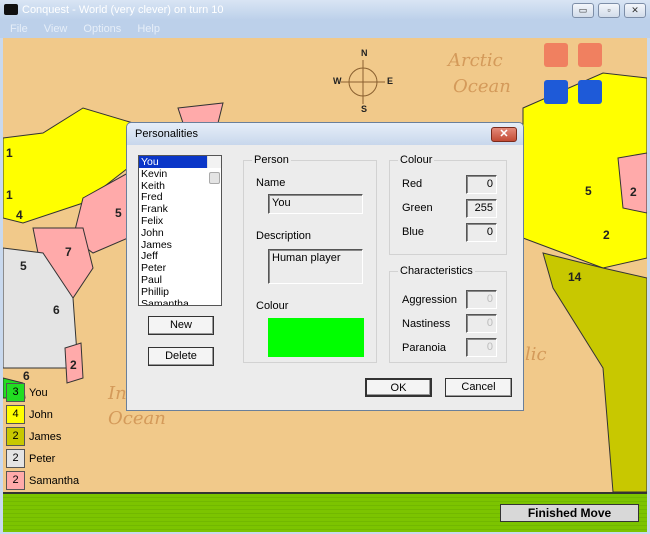 This screenshot has width=650, height=534. Describe the element at coordinates (481, 299) in the screenshot. I see `aggression-field: 0` at that location.